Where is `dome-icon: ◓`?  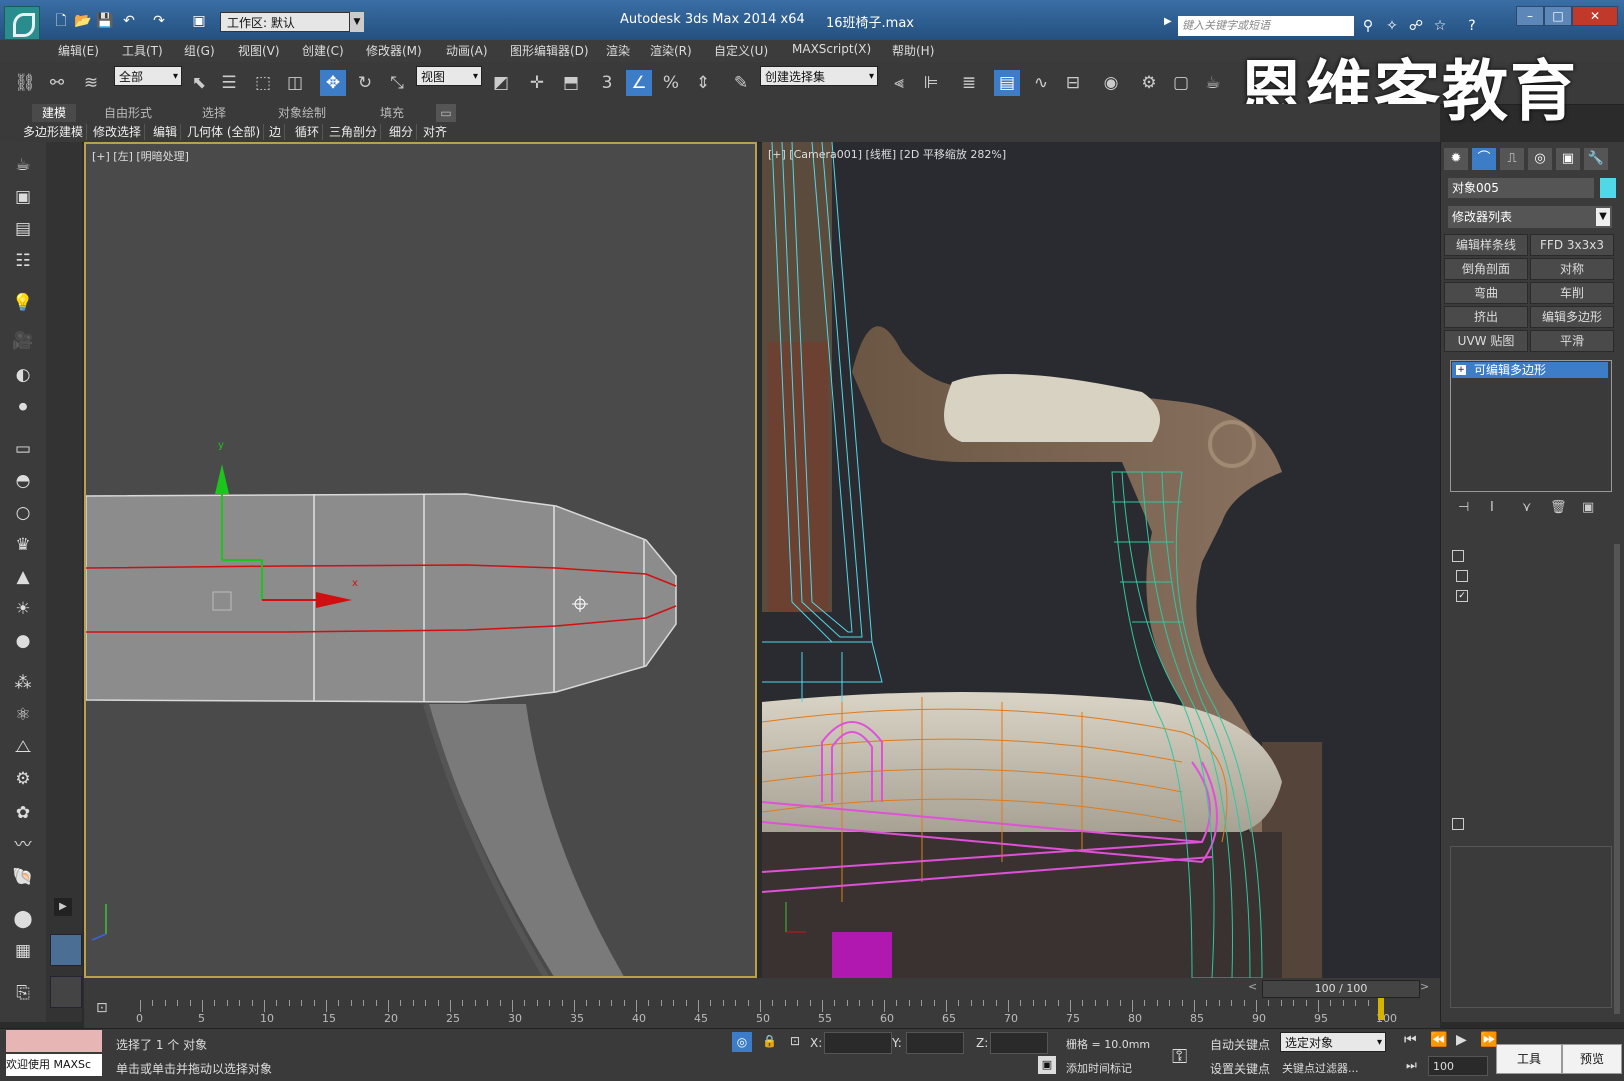 dome-icon: ◓ is located at coordinates (23, 481).